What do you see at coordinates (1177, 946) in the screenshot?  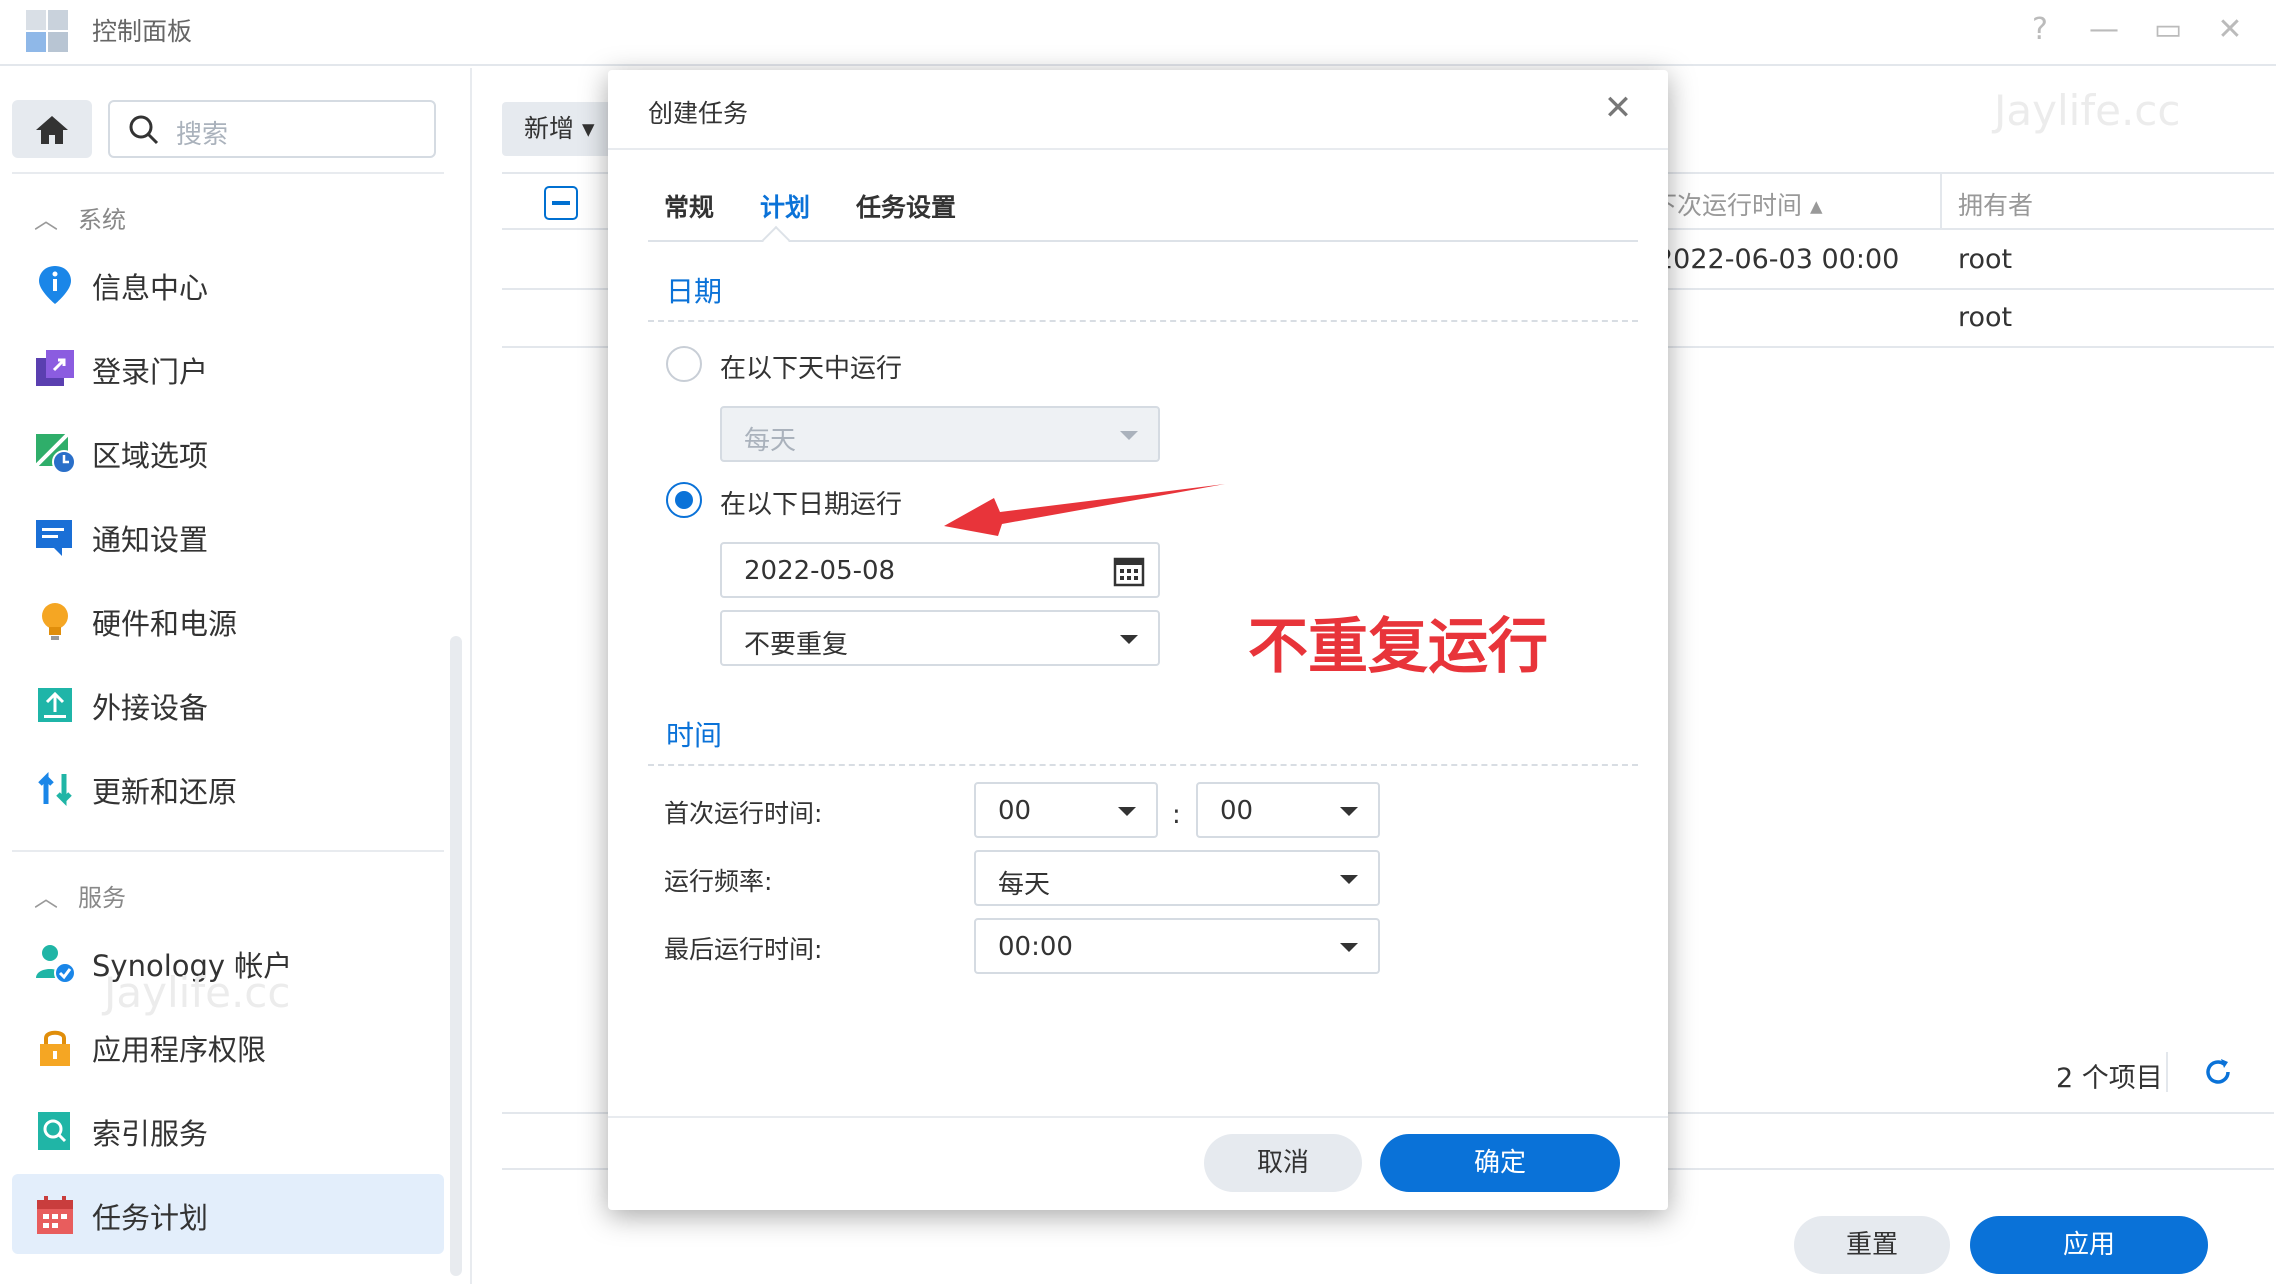 I see `last-run-time-select: 00:00` at bounding box center [1177, 946].